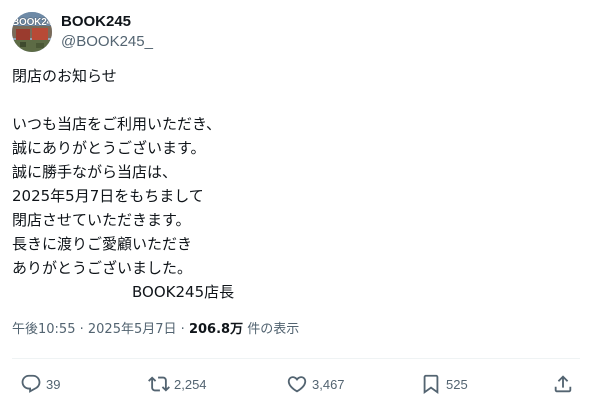 Image resolution: width=592 pixels, height=413 pixels. What do you see at coordinates (43, 329) in the screenshot?
I see `post-time: 午後10:55` at bounding box center [43, 329].